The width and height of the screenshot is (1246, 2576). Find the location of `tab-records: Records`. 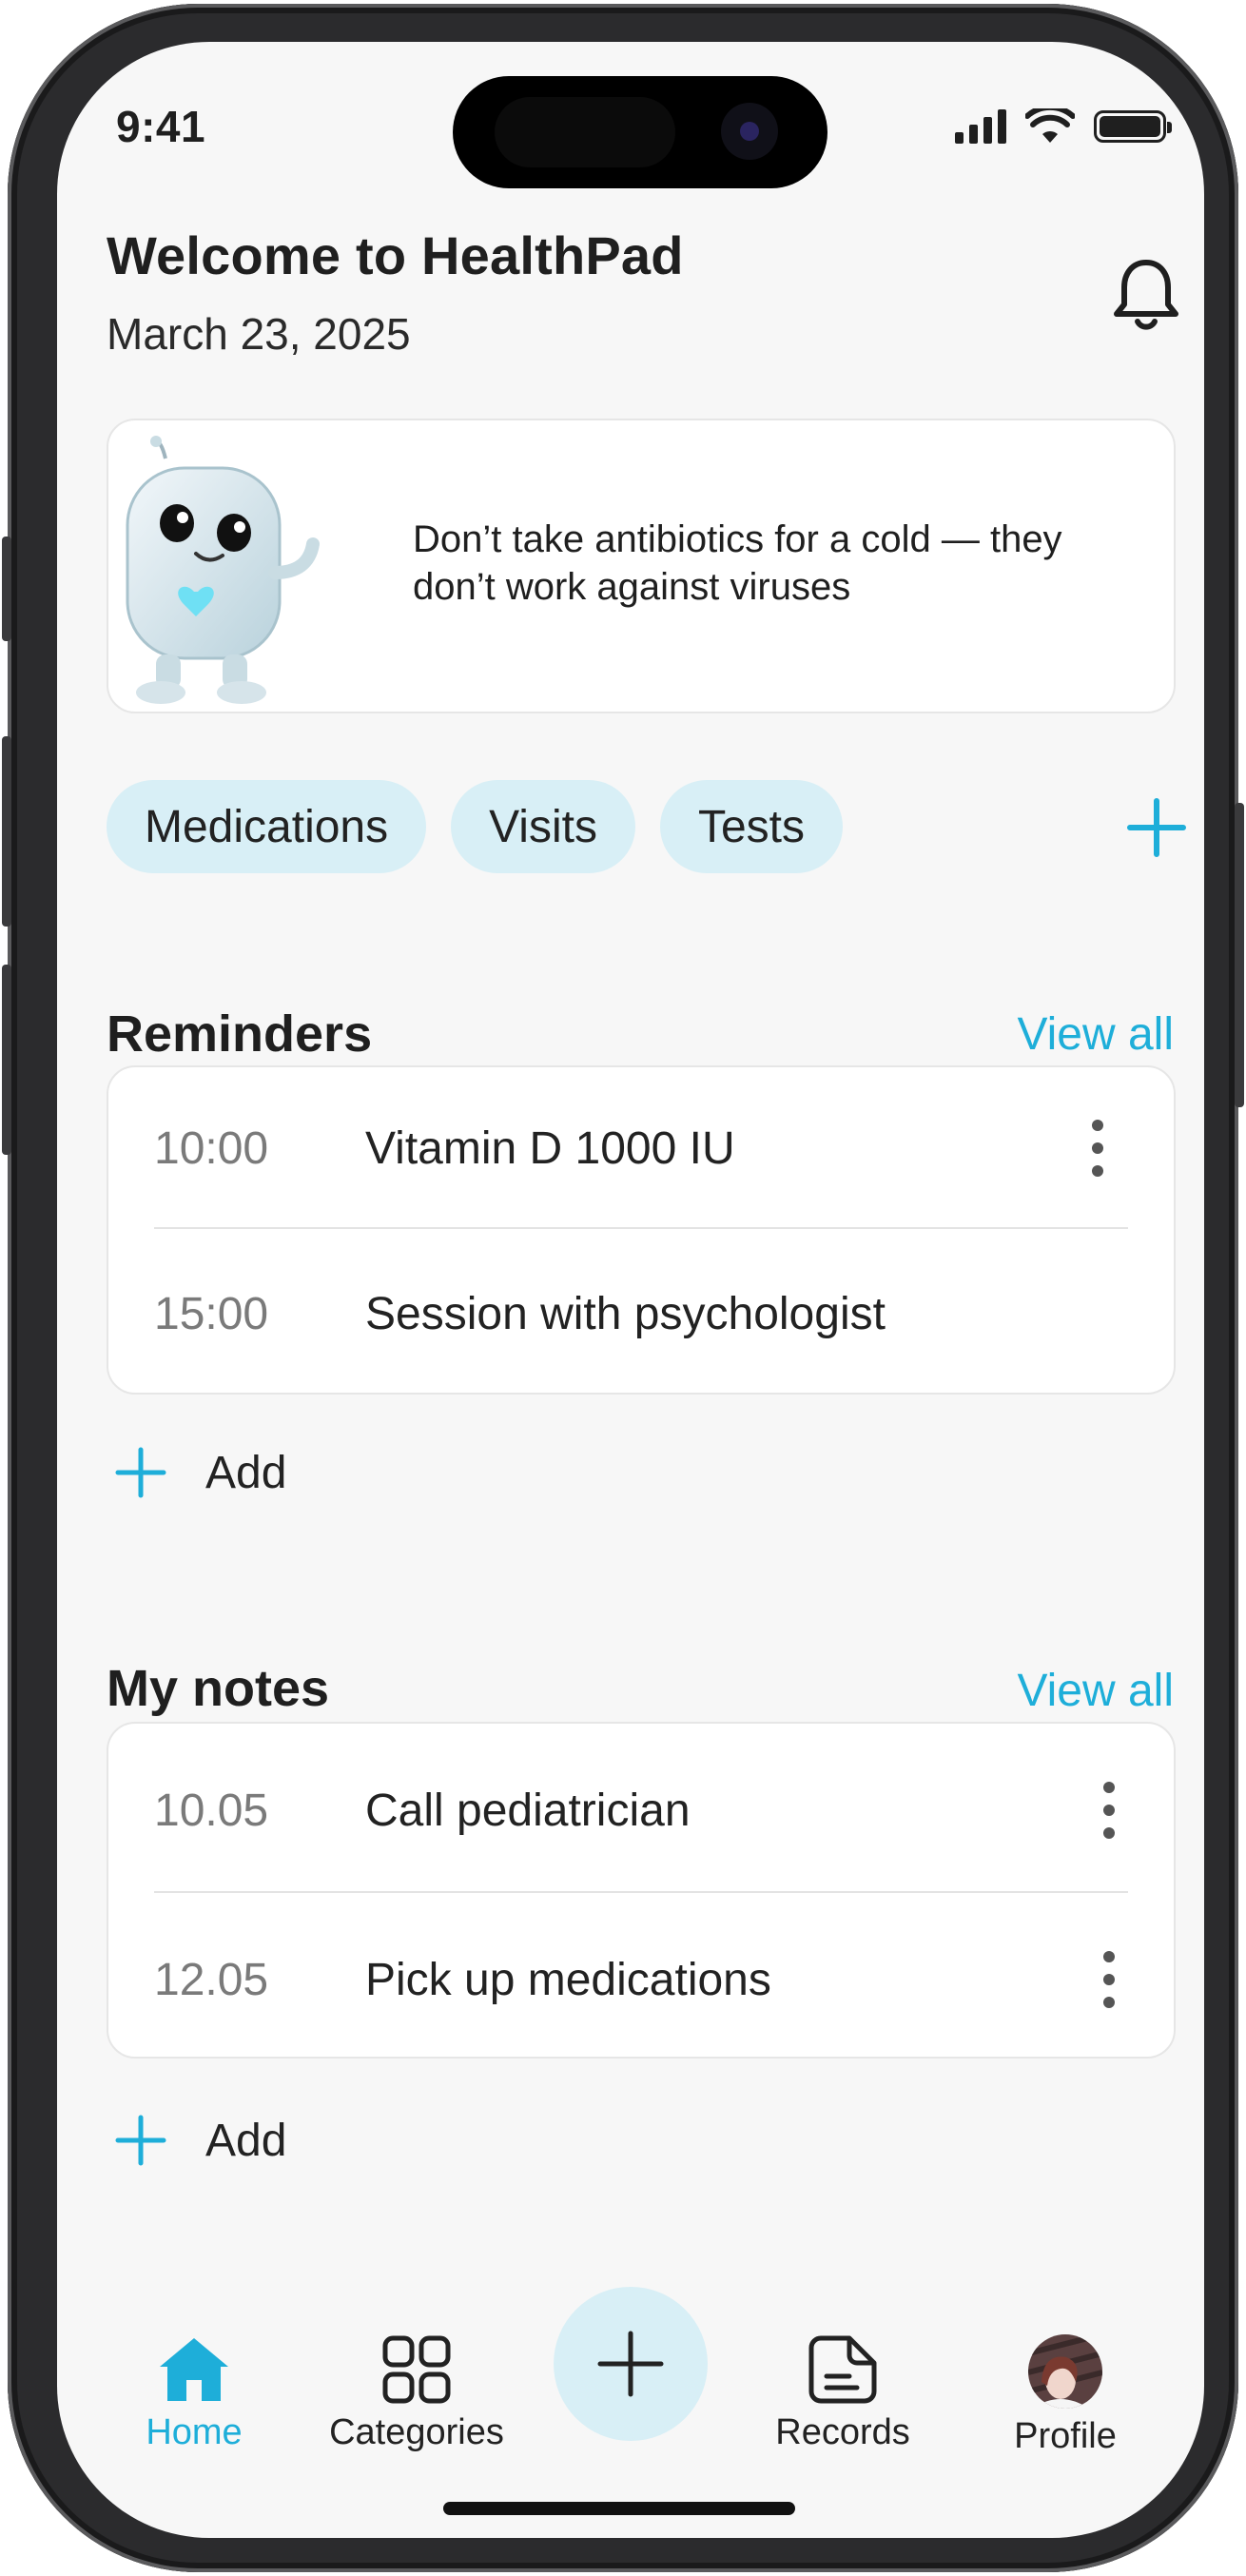

tab-records: Records is located at coordinates (843, 2393).